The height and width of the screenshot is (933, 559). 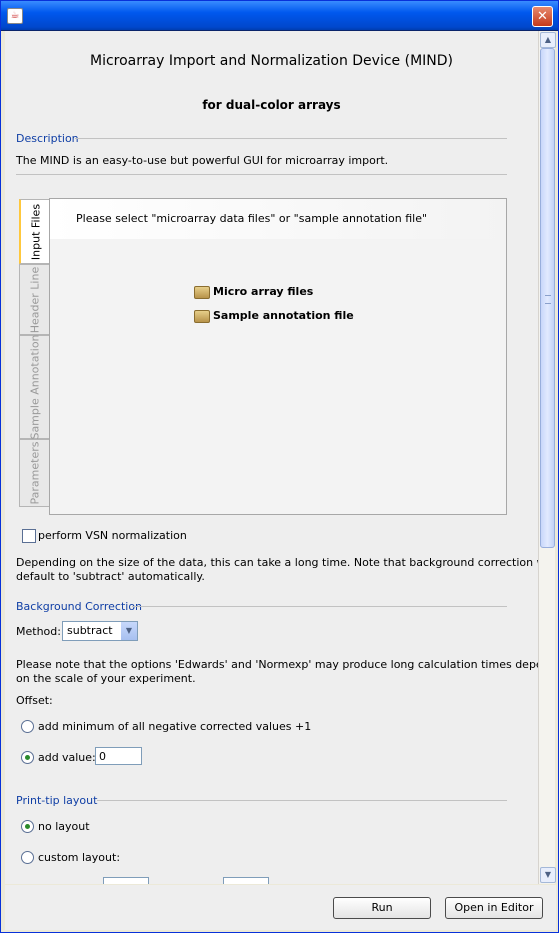 I want to click on printtip-section-label: Print-tip layout, so click(x=57, y=800).